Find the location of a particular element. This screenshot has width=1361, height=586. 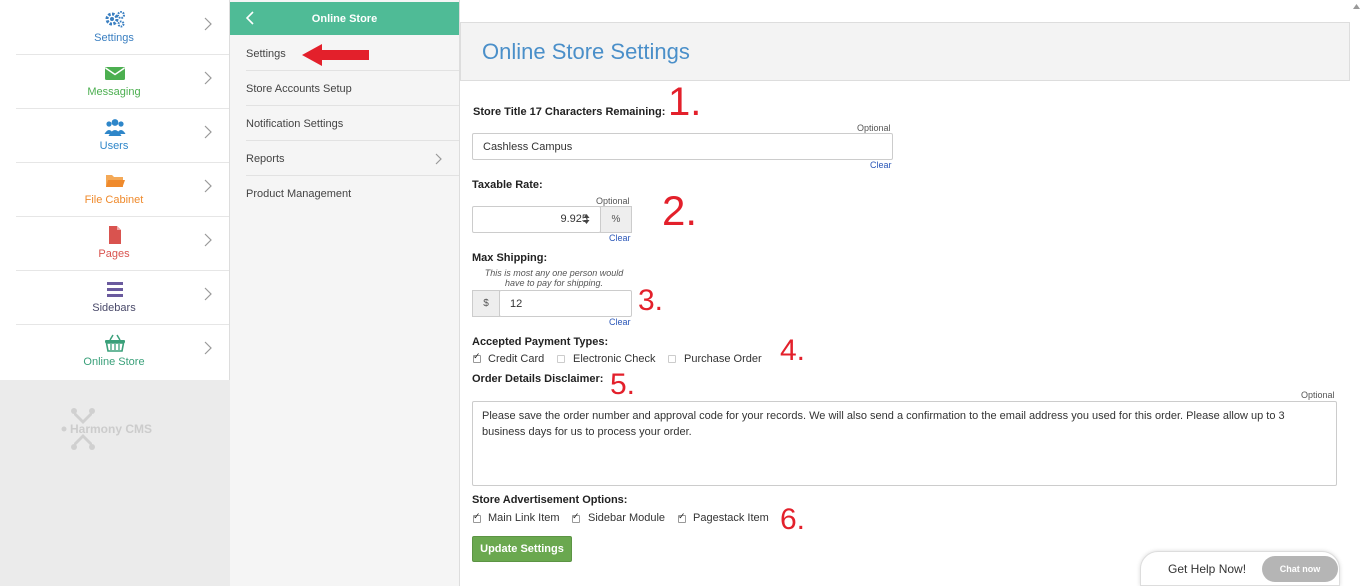

annotation-4: 4. is located at coordinates (793, 350).